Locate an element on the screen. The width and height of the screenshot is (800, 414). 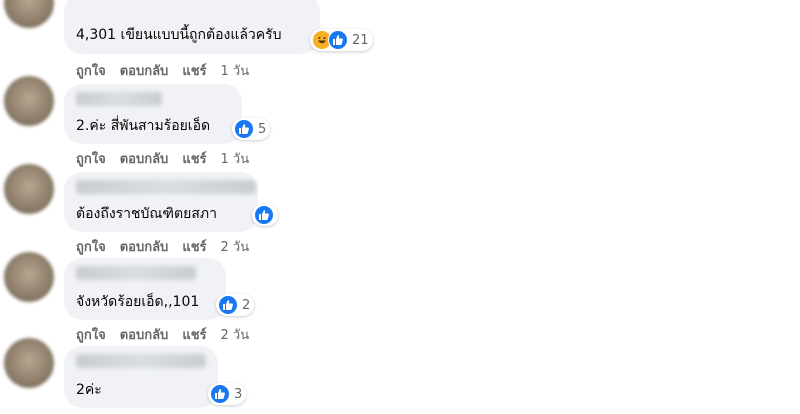
reaction-count: 5 is located at coordinates (262, 129).